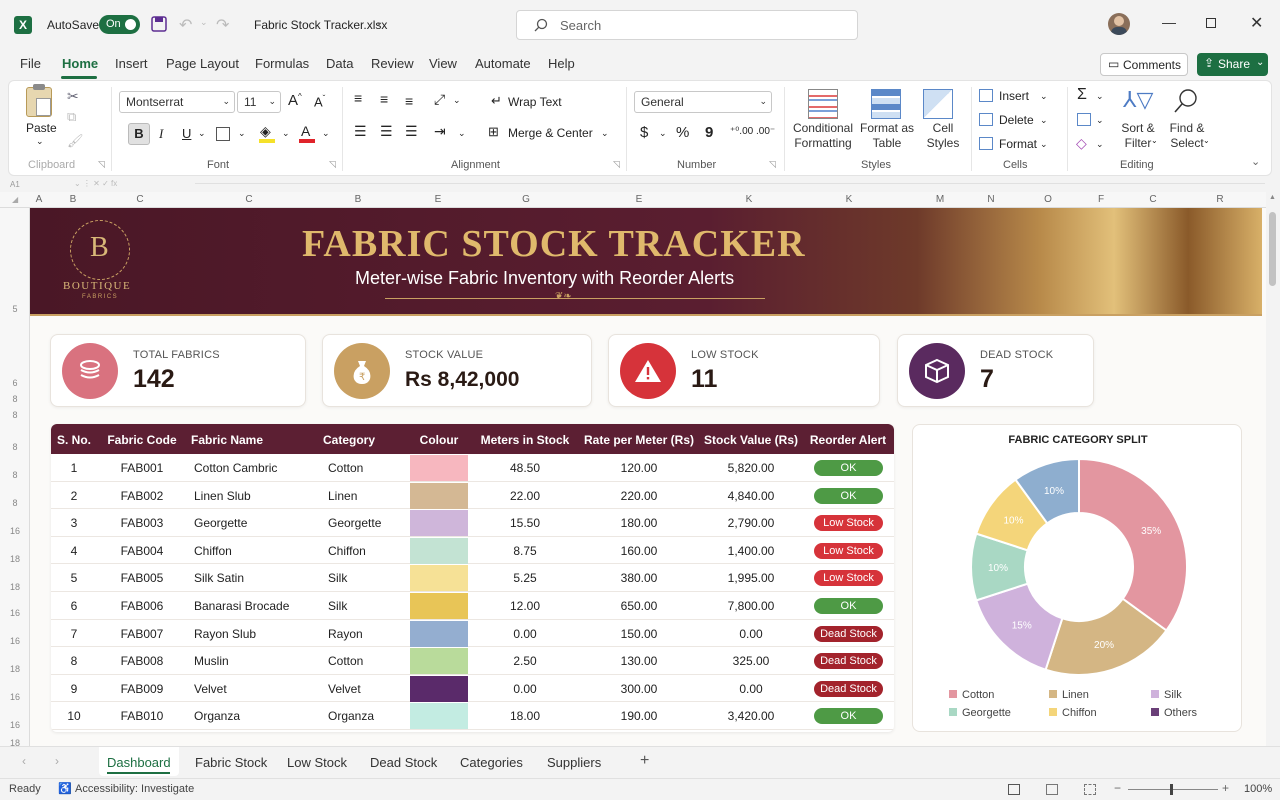 Image resolution: width=1280 pixels, height=800 pixels. What do you see at coordinates (204, 22) in the screenshot?
I see `undo-dropdown-icon: ⌄` at bounding box center [204, 22].